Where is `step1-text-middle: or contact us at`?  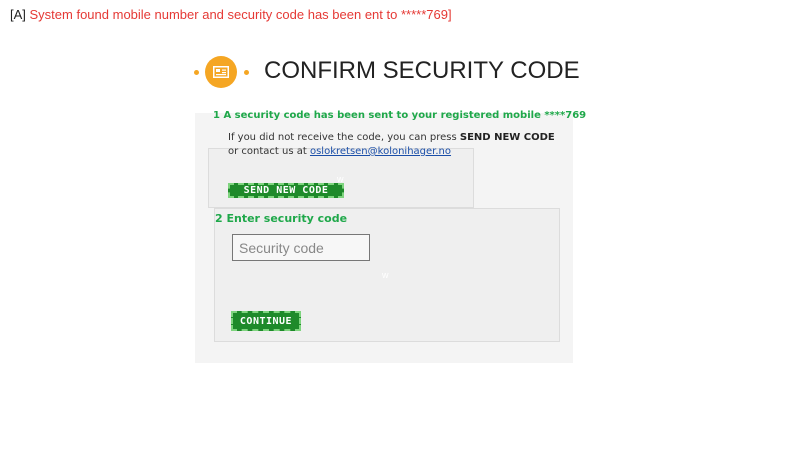 step1-text-middle: or contact us at is located at coordinates (269, 151).